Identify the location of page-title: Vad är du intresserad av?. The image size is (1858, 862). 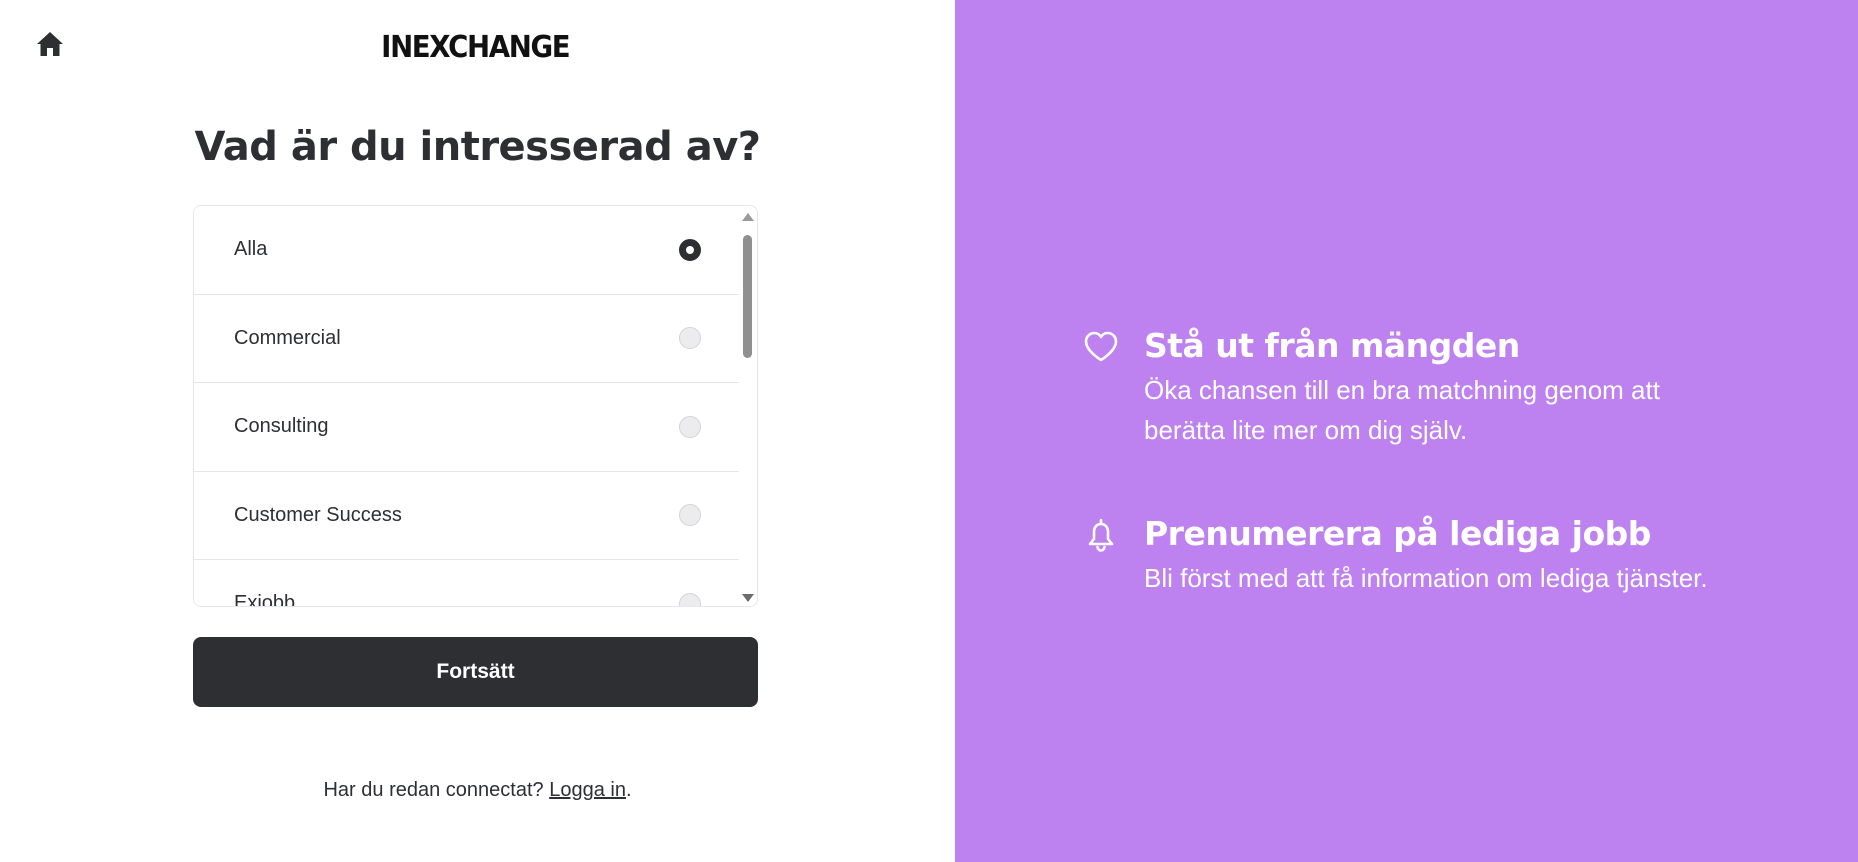
(477, 147).